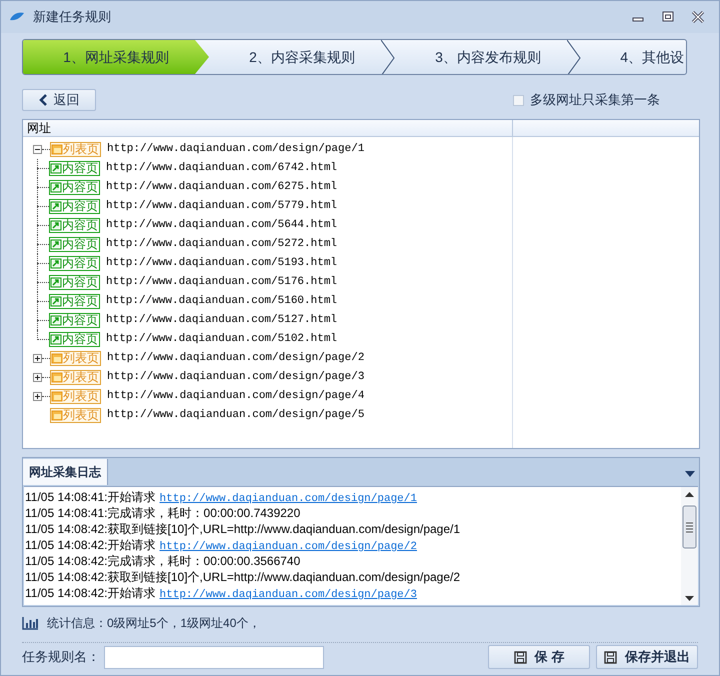 The width and height of the screenshot is (720, 676). I want to click on step-tab: 4、其他设, so click(633, 57).